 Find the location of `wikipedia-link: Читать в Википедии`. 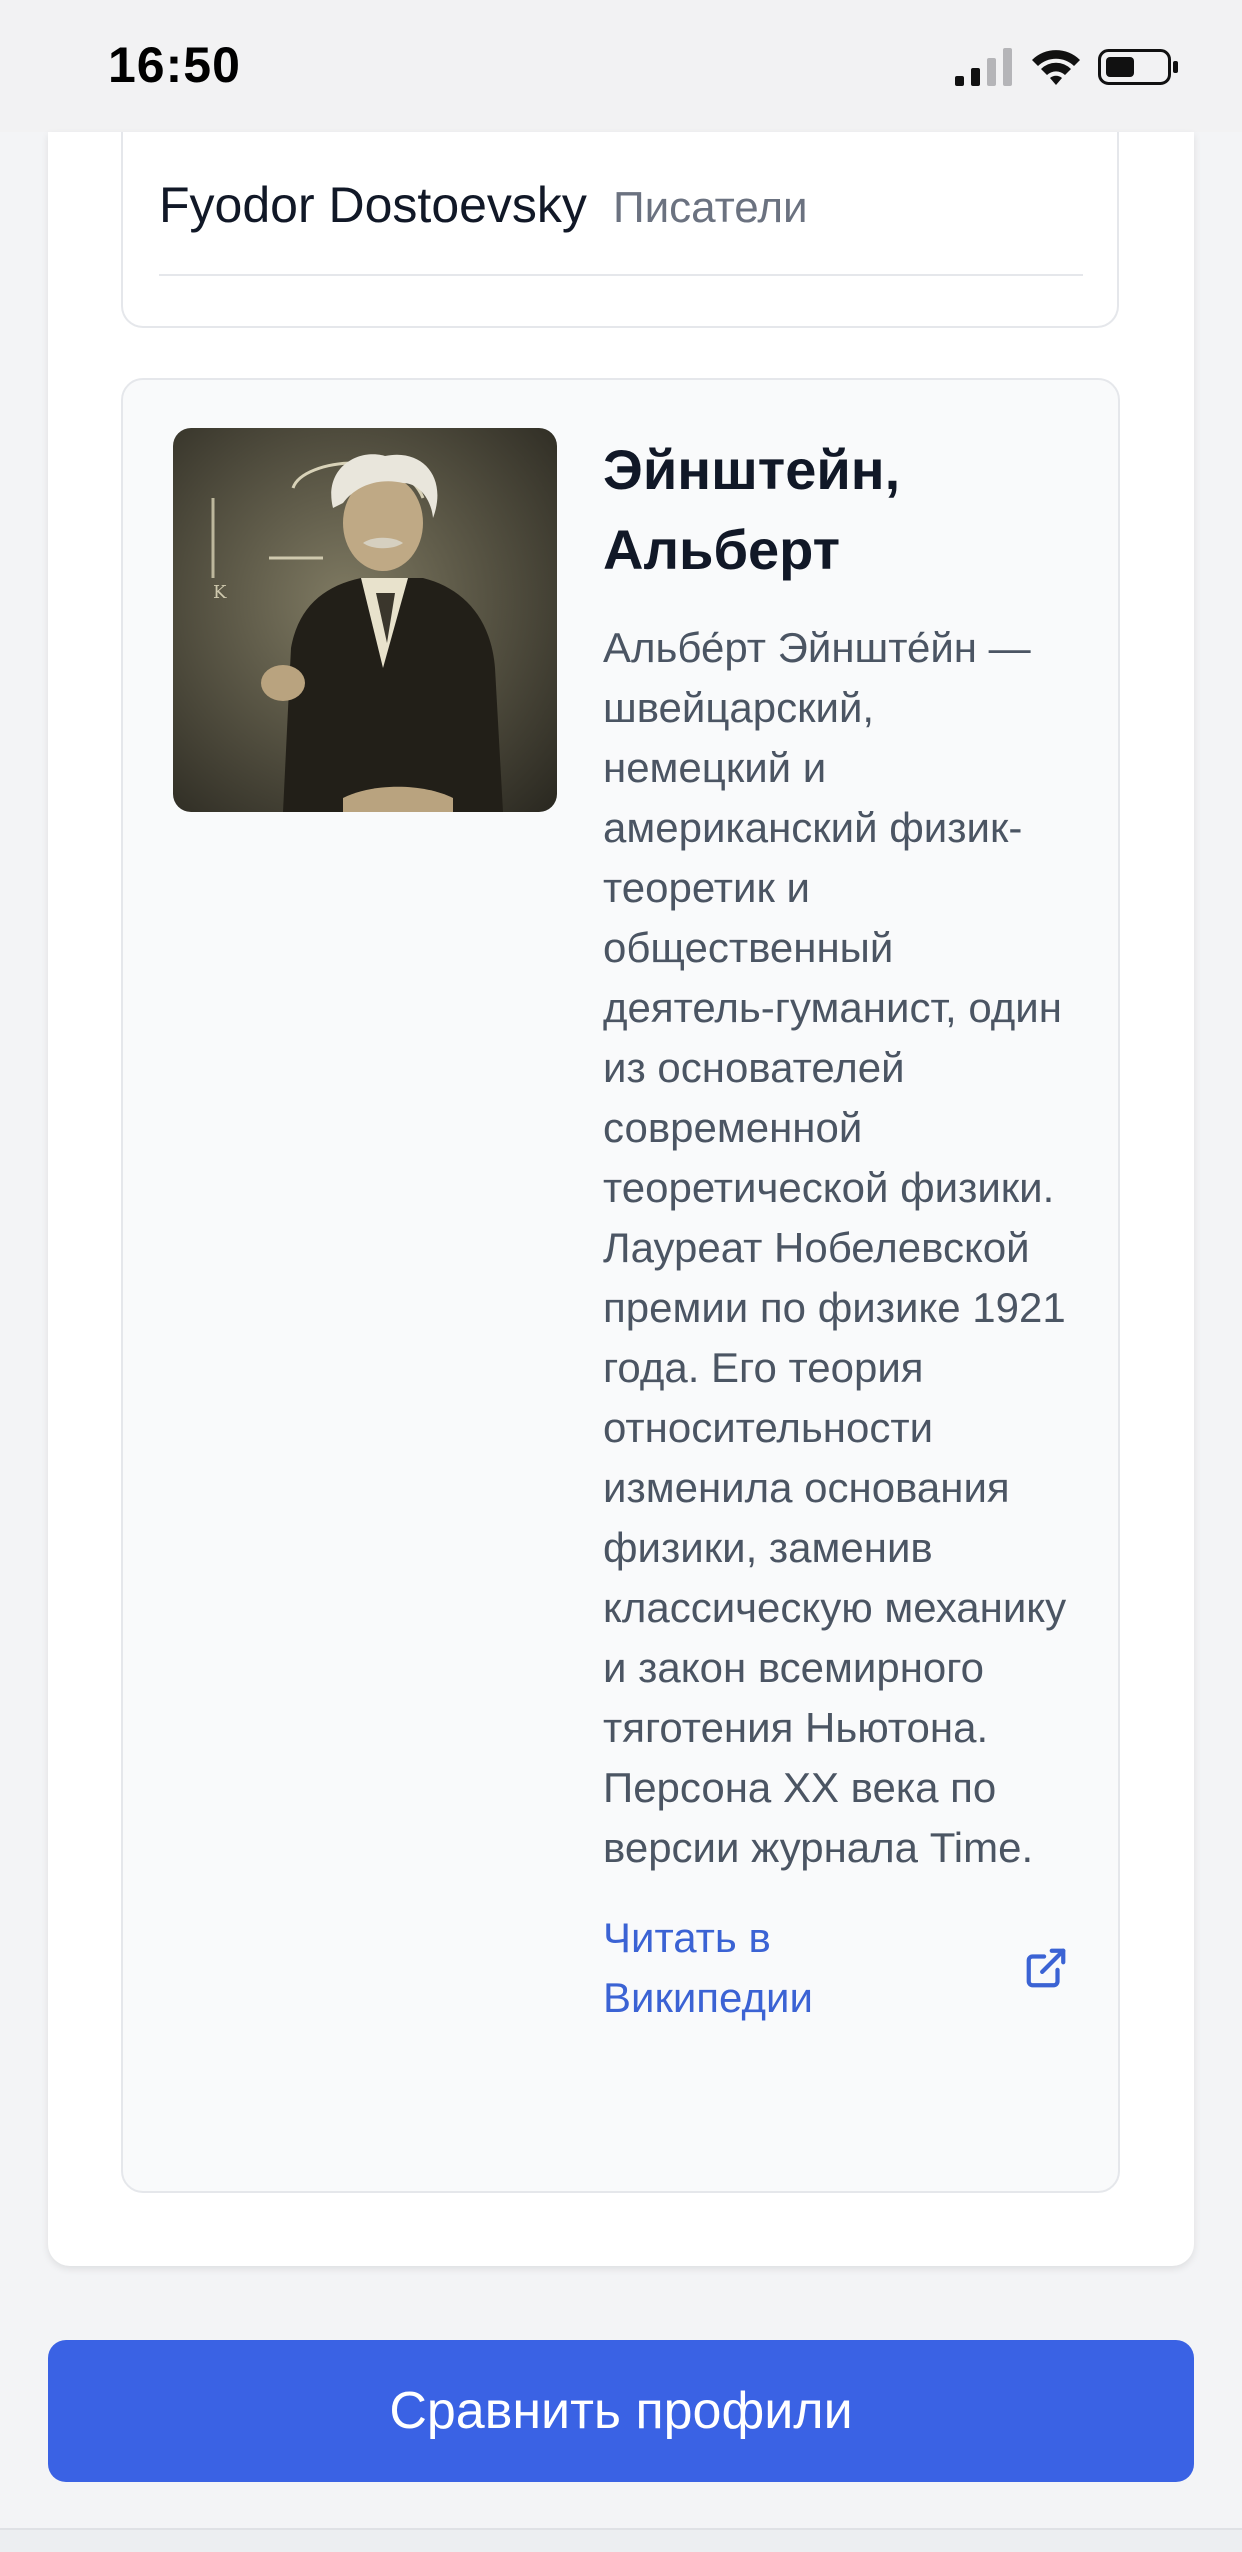

wikipedia-link: Читать в Википедии is located at coordinates (838, 1968).